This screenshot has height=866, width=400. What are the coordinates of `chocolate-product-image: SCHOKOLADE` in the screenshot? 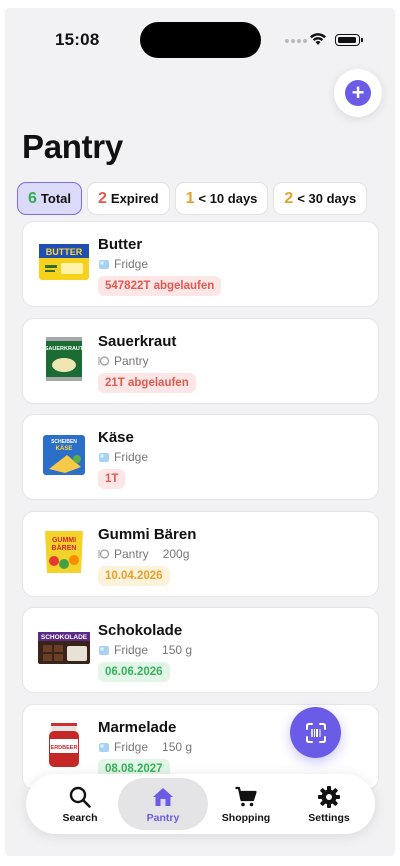 It's located at (64, 648).